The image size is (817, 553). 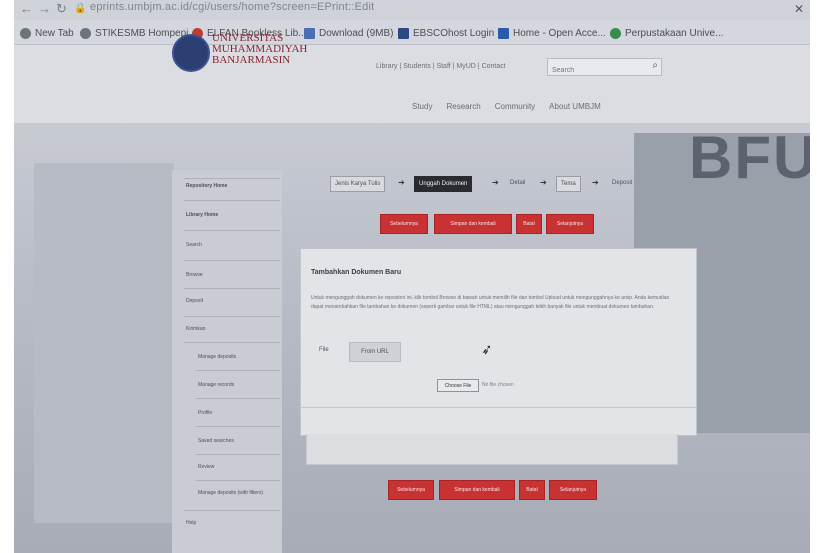 I want to click on sidebar-item-saved-searches: Saved searches, so click(x=216, y=441).